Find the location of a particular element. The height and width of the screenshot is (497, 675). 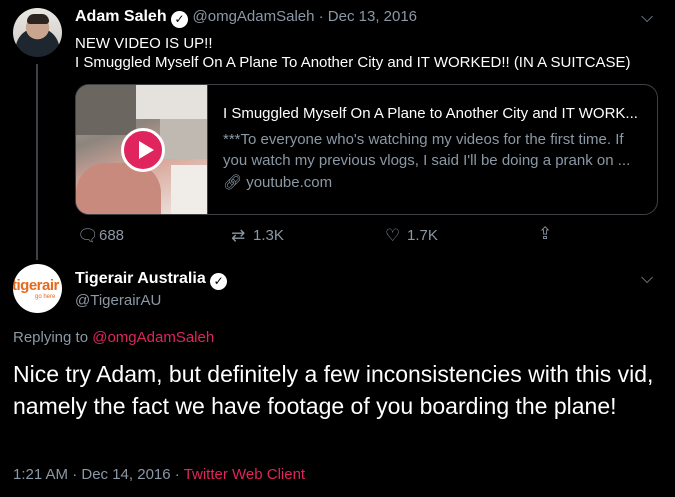

replying-to: Replying to @omgAdamSaleh is located at coordinates (113, 337).